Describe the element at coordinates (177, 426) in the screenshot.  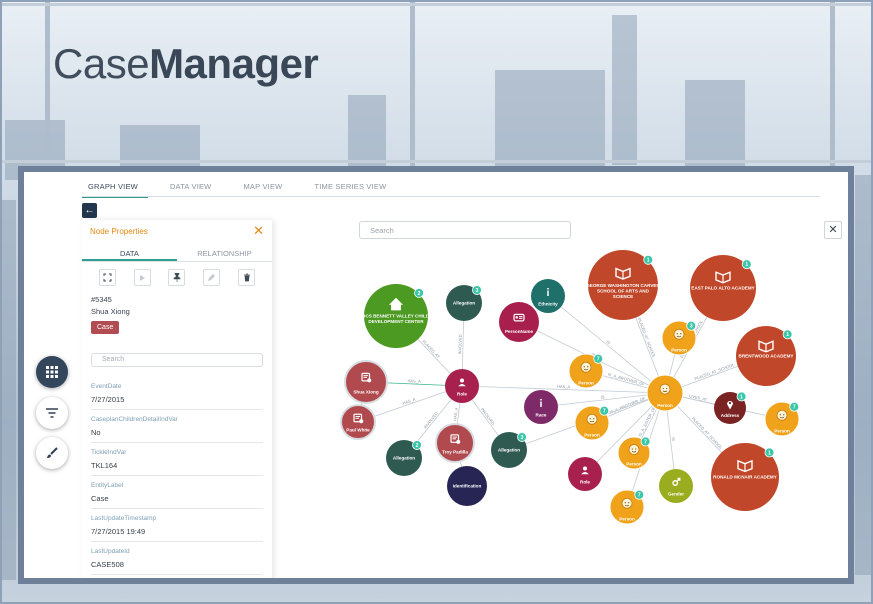
I see `property-row: CaseplanChildrenDetailIndVar No` at that location.